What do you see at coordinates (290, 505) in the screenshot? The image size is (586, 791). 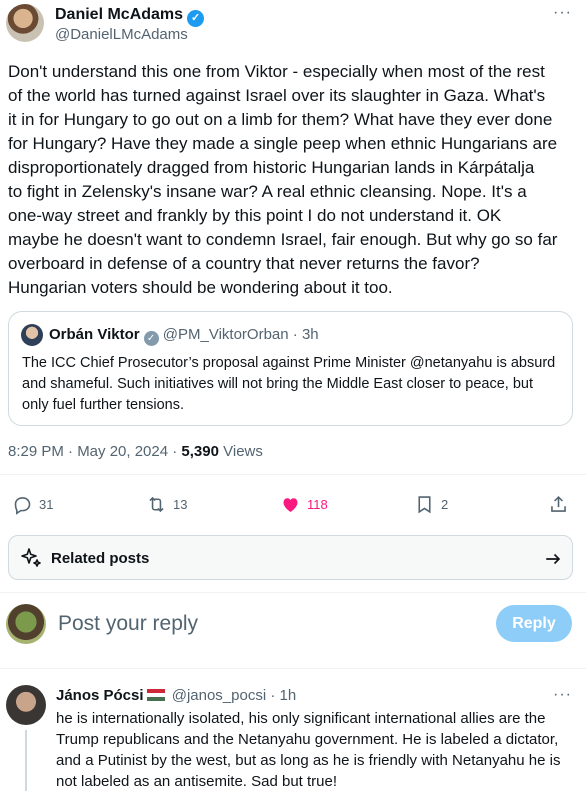 I see `heart-icon` at bounding box center [290, 505].